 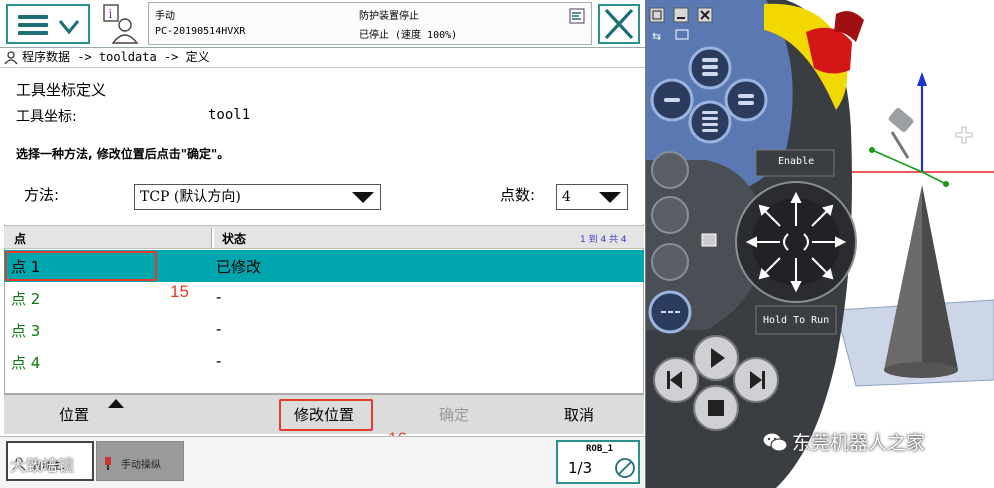 What do you see at coordinates (796, 242) in the screenshot?
I see `joystick` at bounding box center [796, 242].